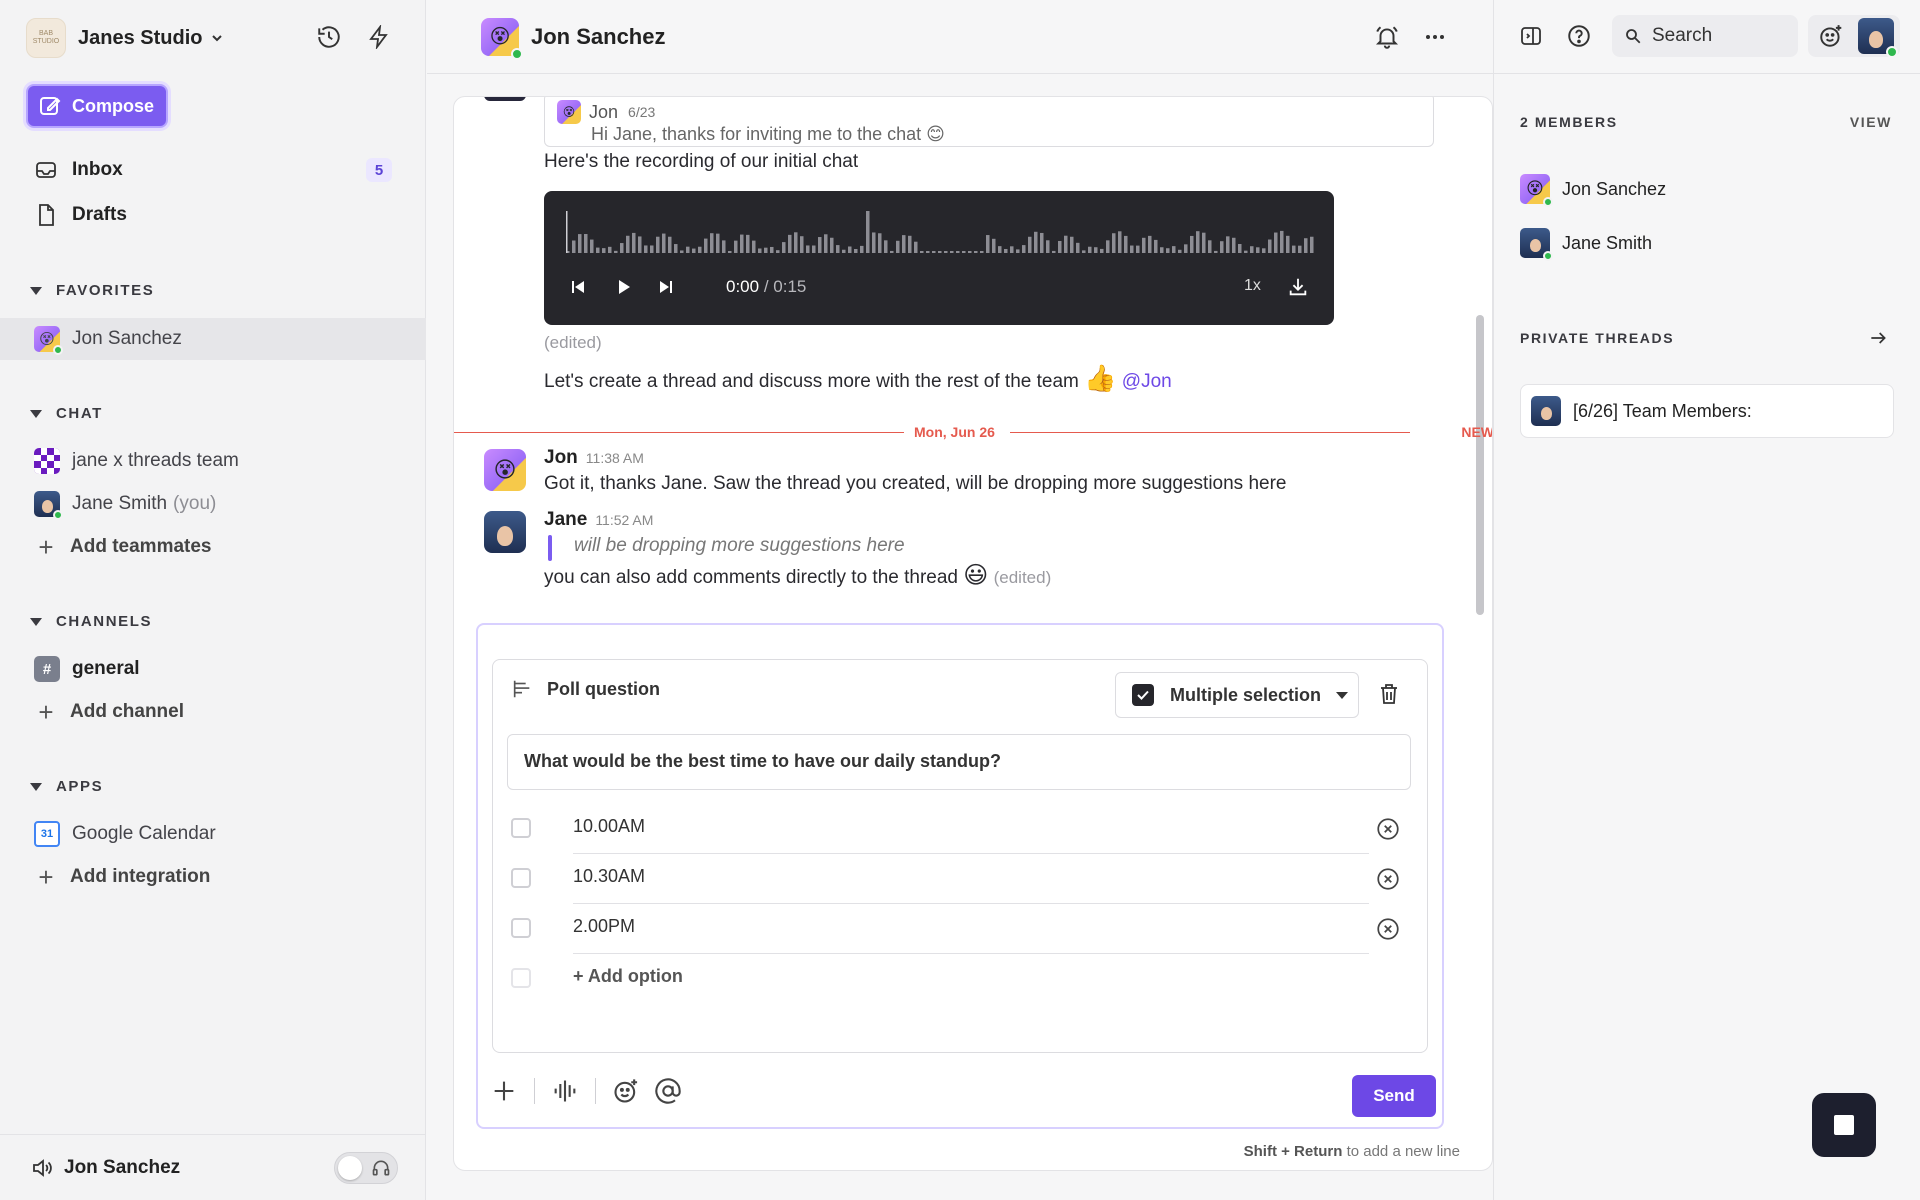  Describe the element at coordinates (1143, 695) in the screenshot. I see `checkbox-icon` at that location.